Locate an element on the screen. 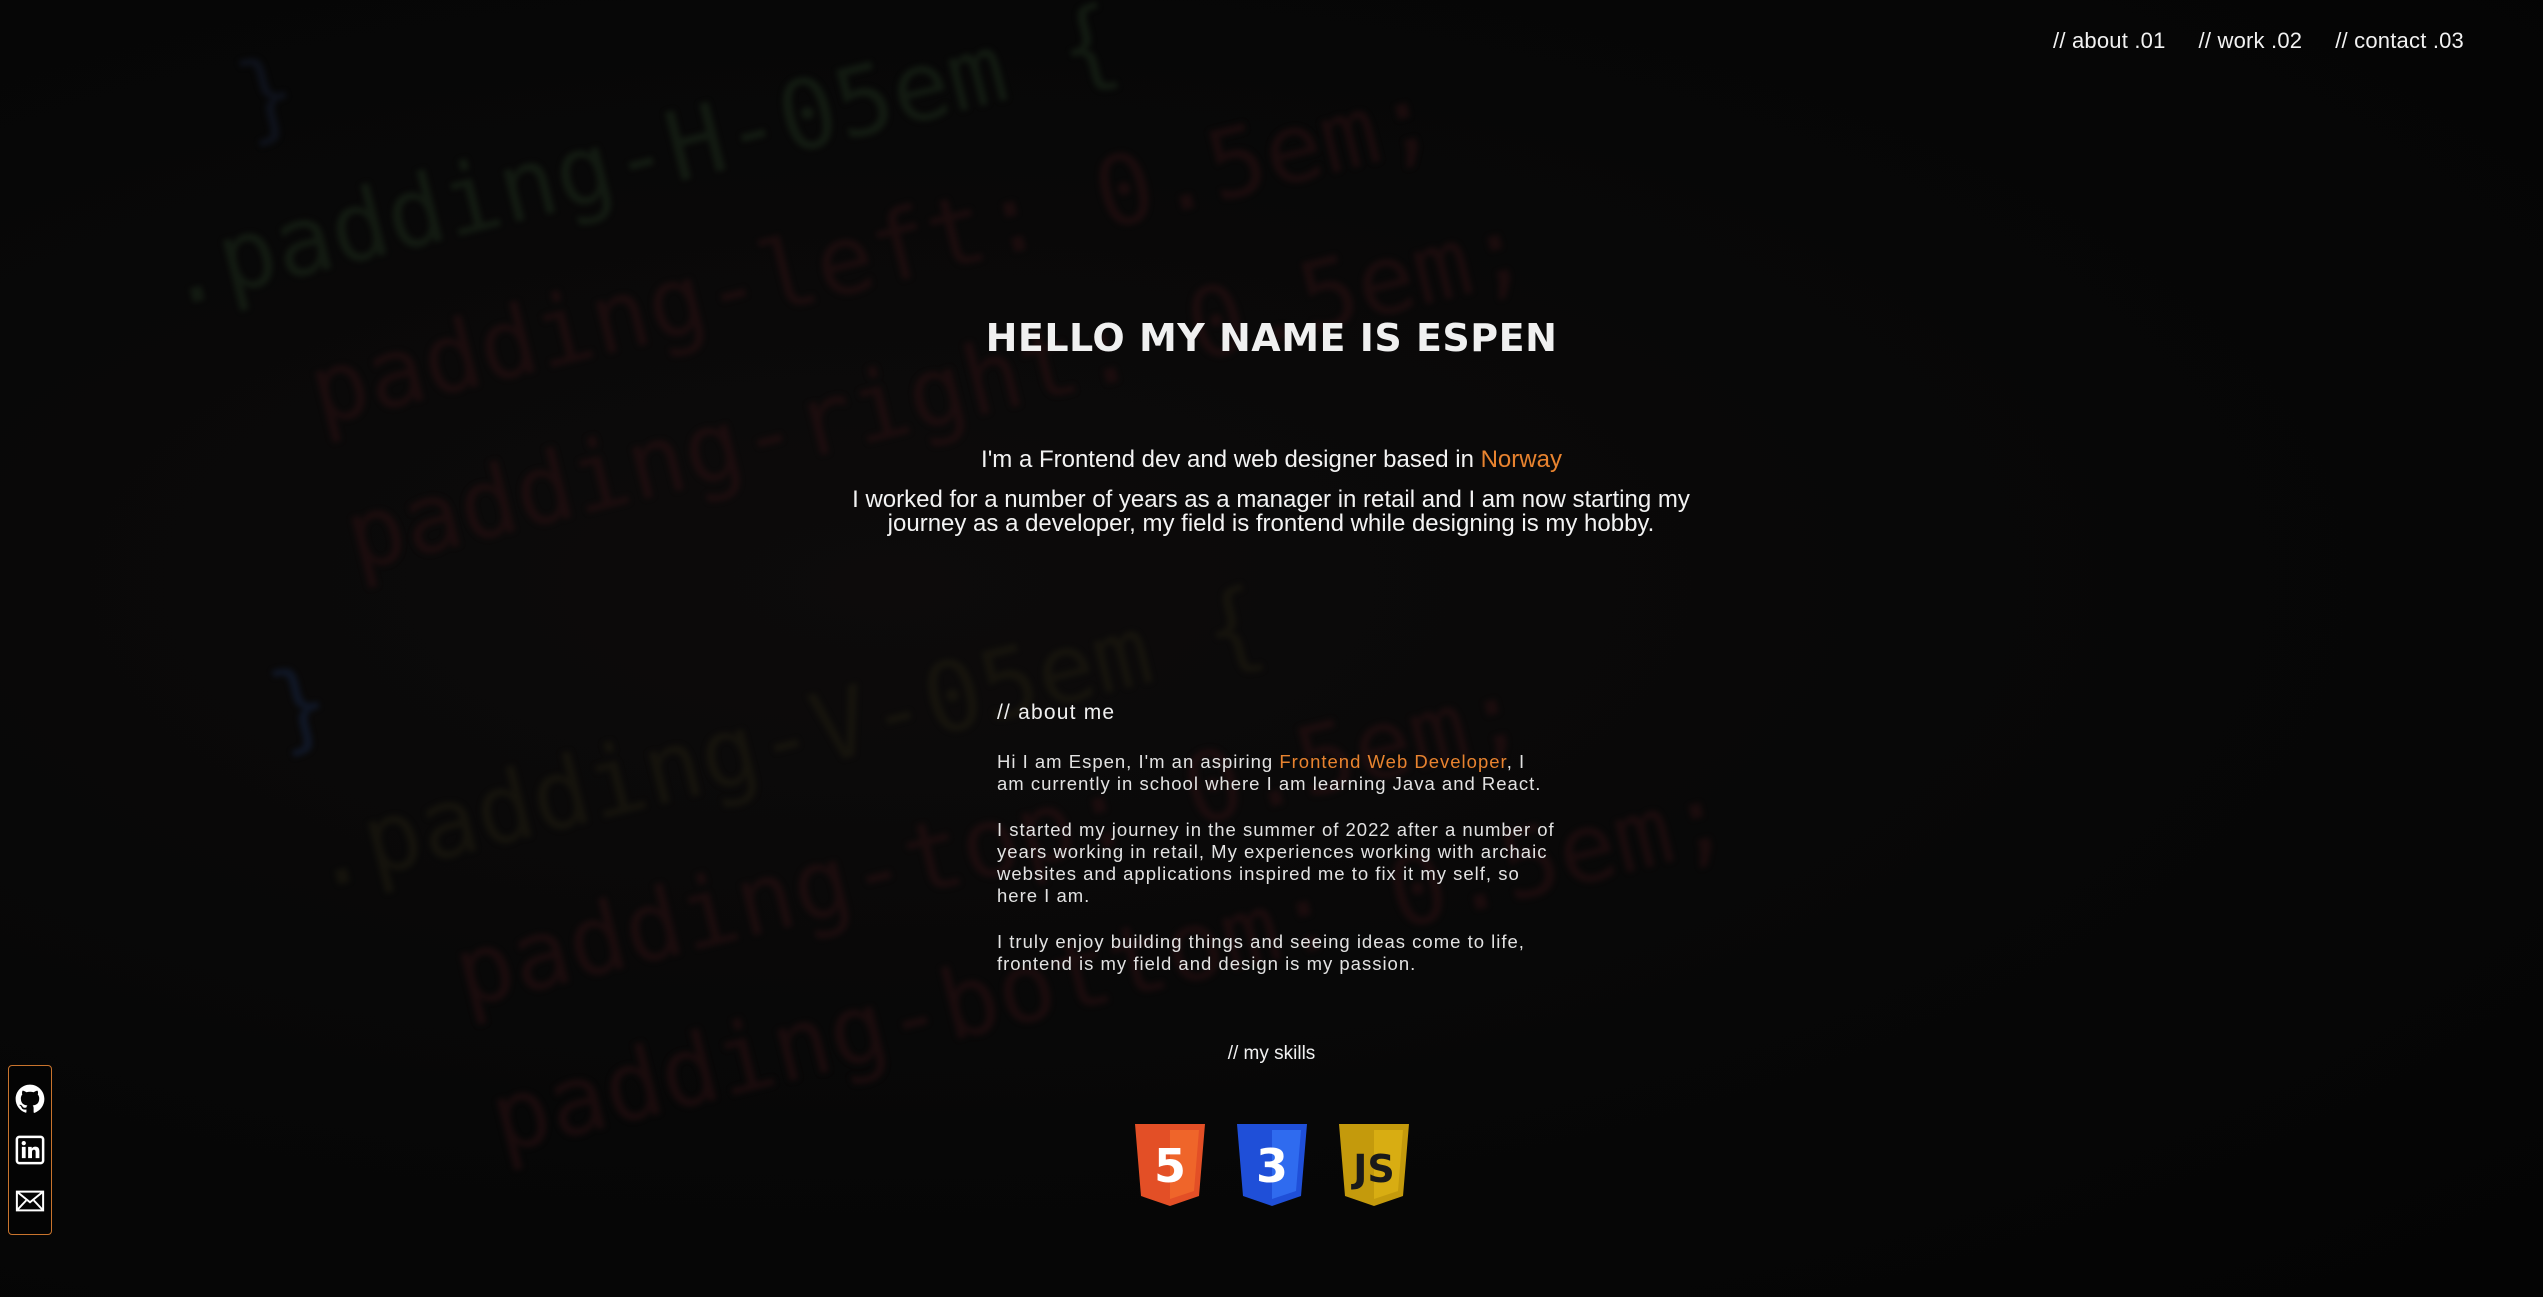 The width and height of the screenshot is (2543, 1297). javascript-icon: JS is located at coordinates (1374, 1165).